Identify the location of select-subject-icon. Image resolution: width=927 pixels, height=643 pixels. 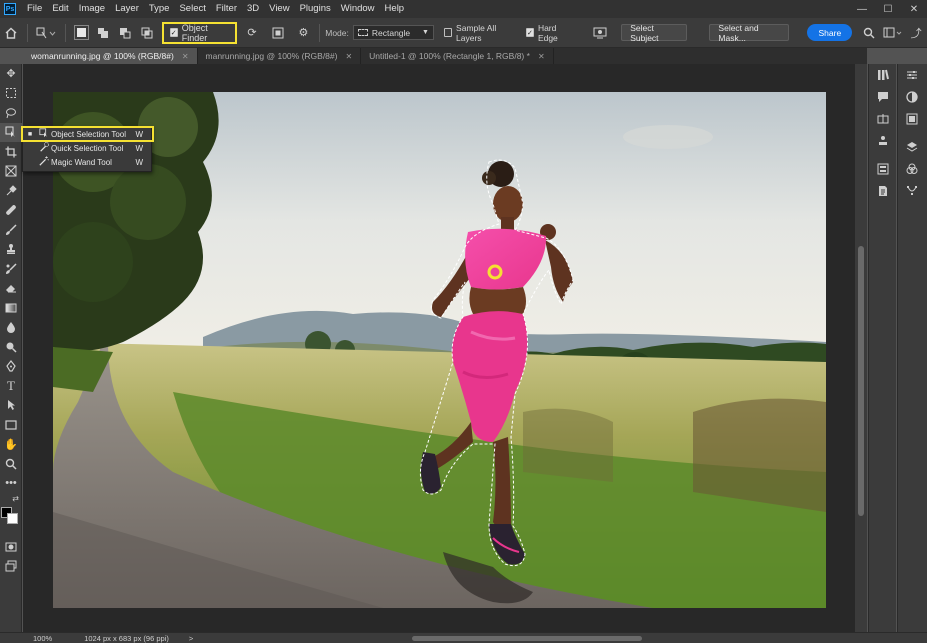
(600, 33).